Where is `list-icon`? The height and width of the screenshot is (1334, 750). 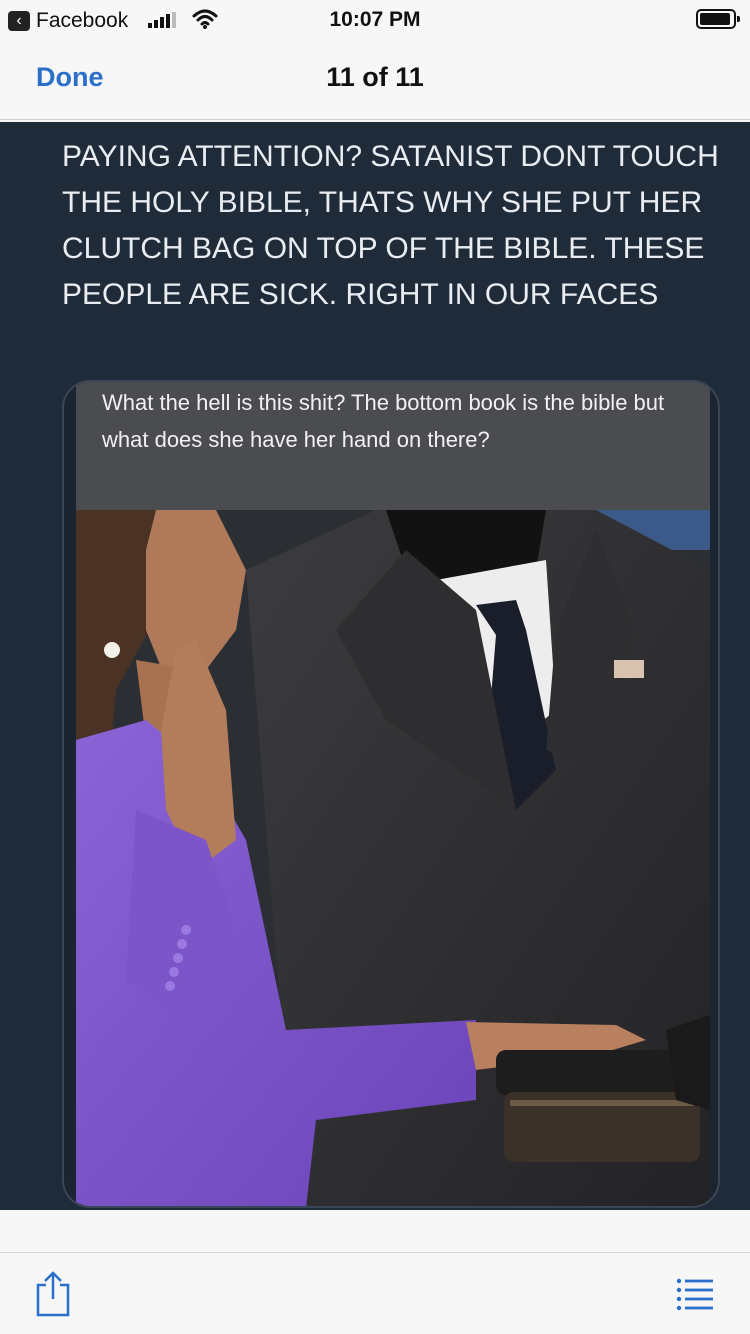 list-icon is located at coordinates (695, 1294).